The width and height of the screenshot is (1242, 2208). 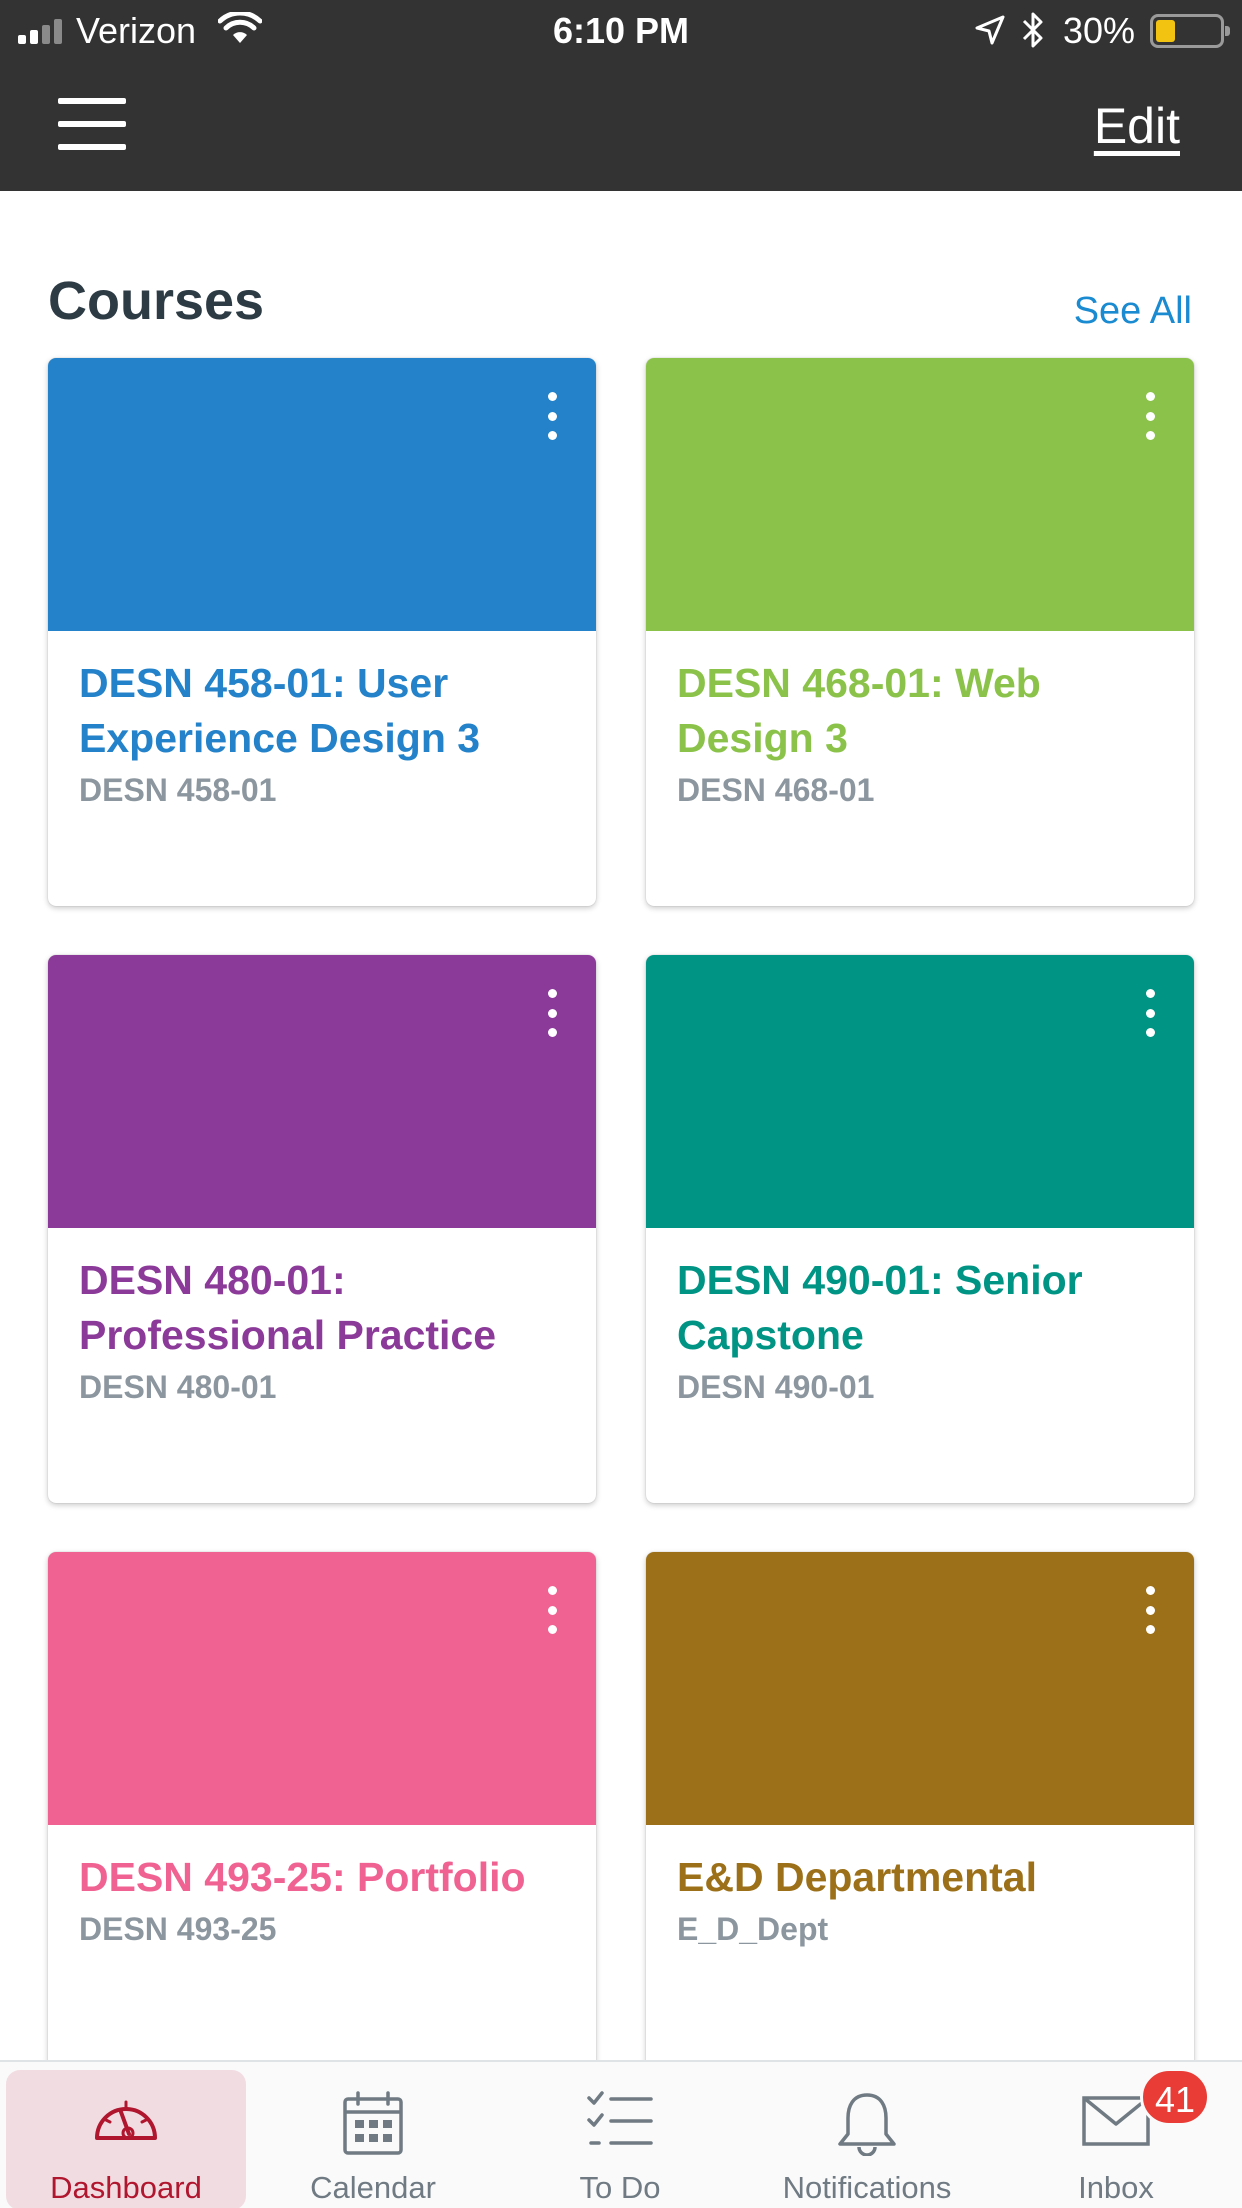 What do you see at coordinates (178, 1387) in the screenshot?
I see `course-code: DESN 480-01` at bounding box center [178, 1387].